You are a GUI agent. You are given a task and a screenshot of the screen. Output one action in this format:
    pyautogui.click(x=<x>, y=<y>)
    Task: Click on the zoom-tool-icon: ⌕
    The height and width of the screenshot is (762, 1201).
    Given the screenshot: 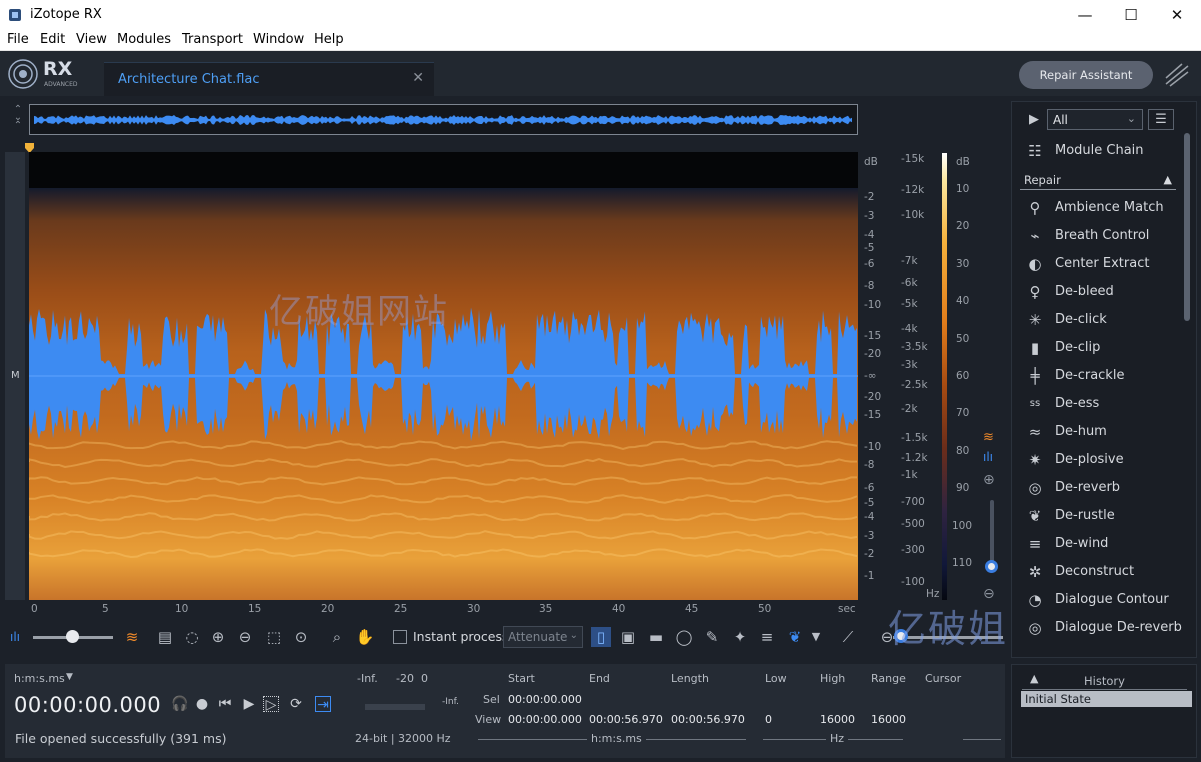 What is the action you would take?
    pyautogui.click(x=337, y=637)
    